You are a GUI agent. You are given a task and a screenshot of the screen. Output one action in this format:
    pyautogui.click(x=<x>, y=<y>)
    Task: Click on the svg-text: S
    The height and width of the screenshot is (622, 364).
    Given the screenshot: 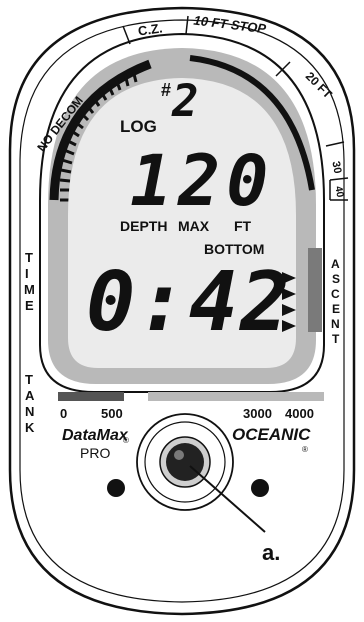 What is the action you would take?
    pyautogui.click(x=336, y=279)
    